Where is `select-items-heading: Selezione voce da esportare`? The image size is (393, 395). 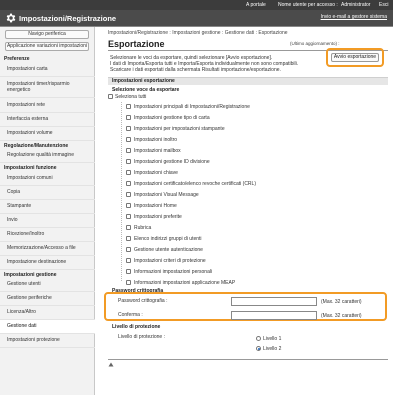
select-items-heading: Selezione voce da esportare is located at coordinates (146, 90).